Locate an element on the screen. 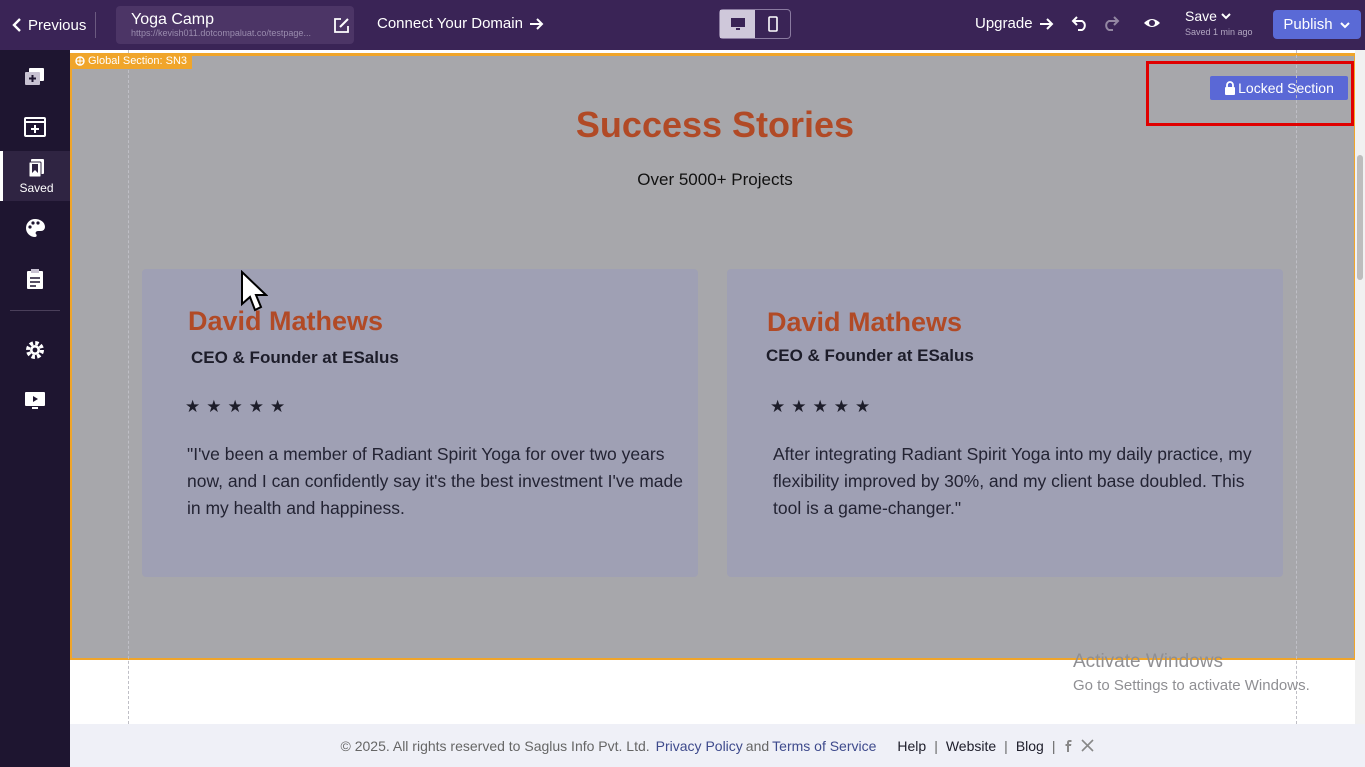 The width and height of the screenshot is (1365, 767). publish-label: Publish is located at coordinates (1308, 24).